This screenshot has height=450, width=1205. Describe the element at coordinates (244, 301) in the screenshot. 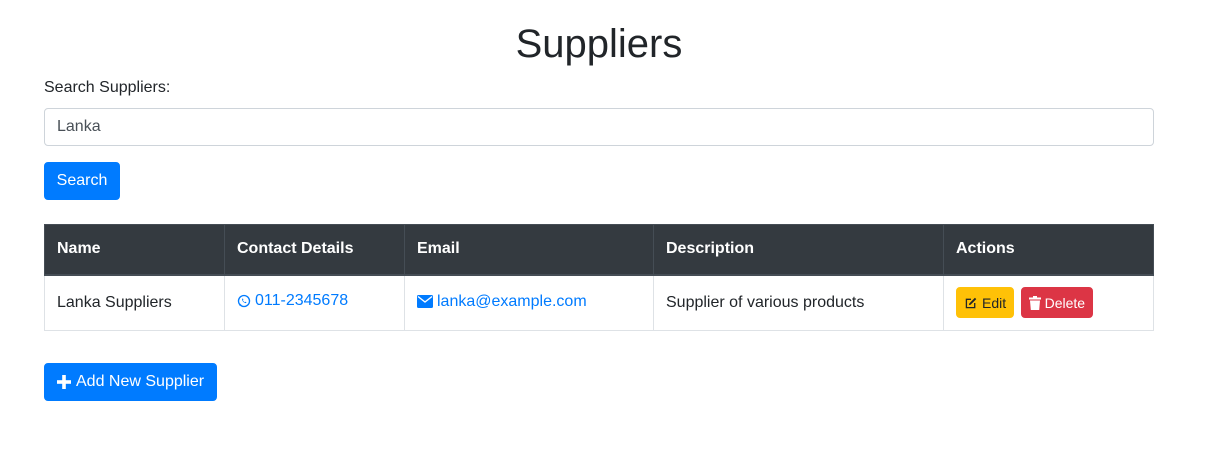

I see `whatsapp-icon` at that location.